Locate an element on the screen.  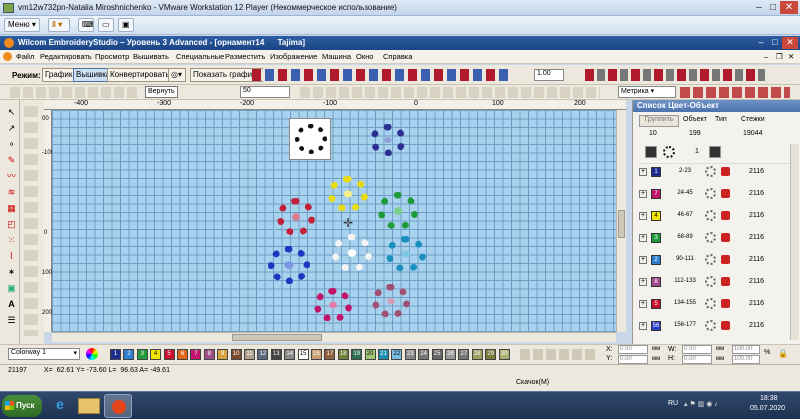
palette-swatch: 12 is located at coordinates (263, 354).